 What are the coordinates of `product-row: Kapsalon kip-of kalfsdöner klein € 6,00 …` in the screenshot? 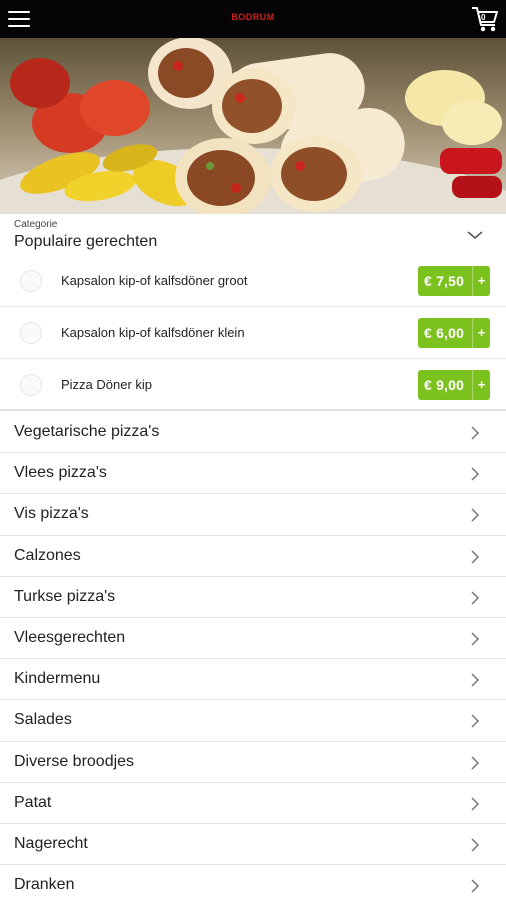 It's located at (253, 333).